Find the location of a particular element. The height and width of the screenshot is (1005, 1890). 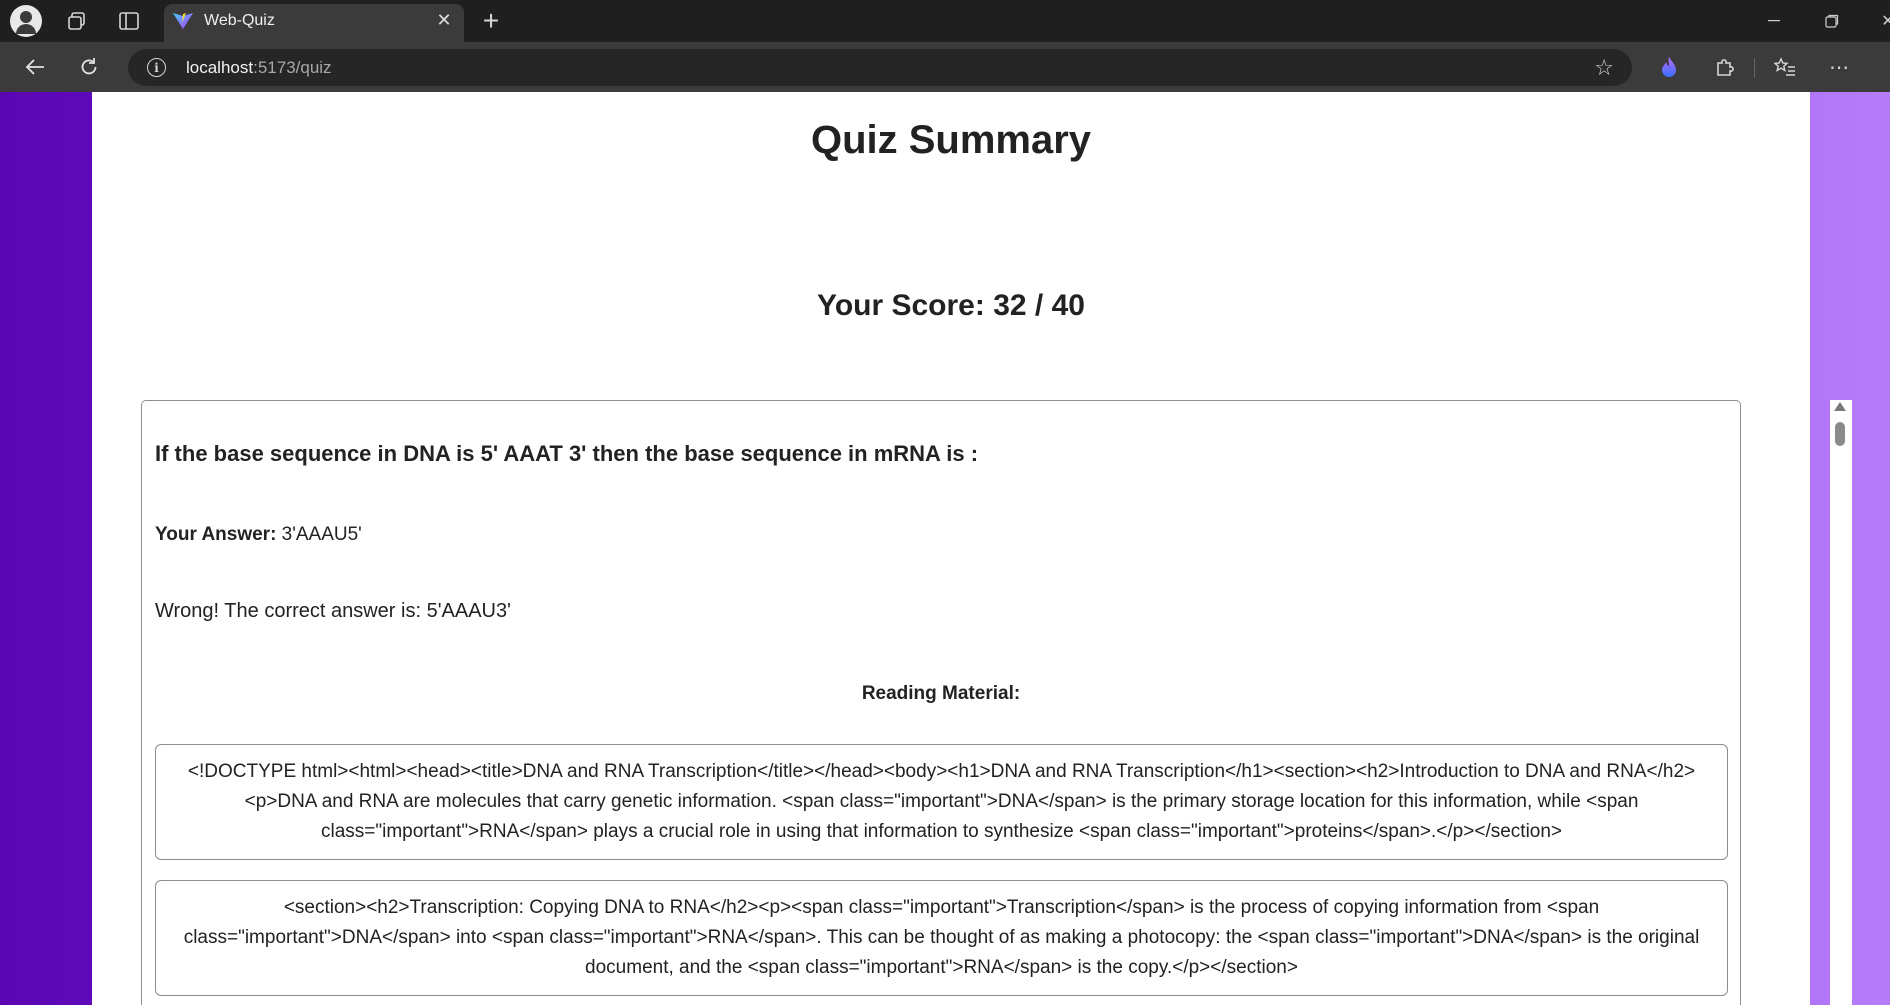

reading-material-heading: Reading Material: is located at coordinates (941, 693).